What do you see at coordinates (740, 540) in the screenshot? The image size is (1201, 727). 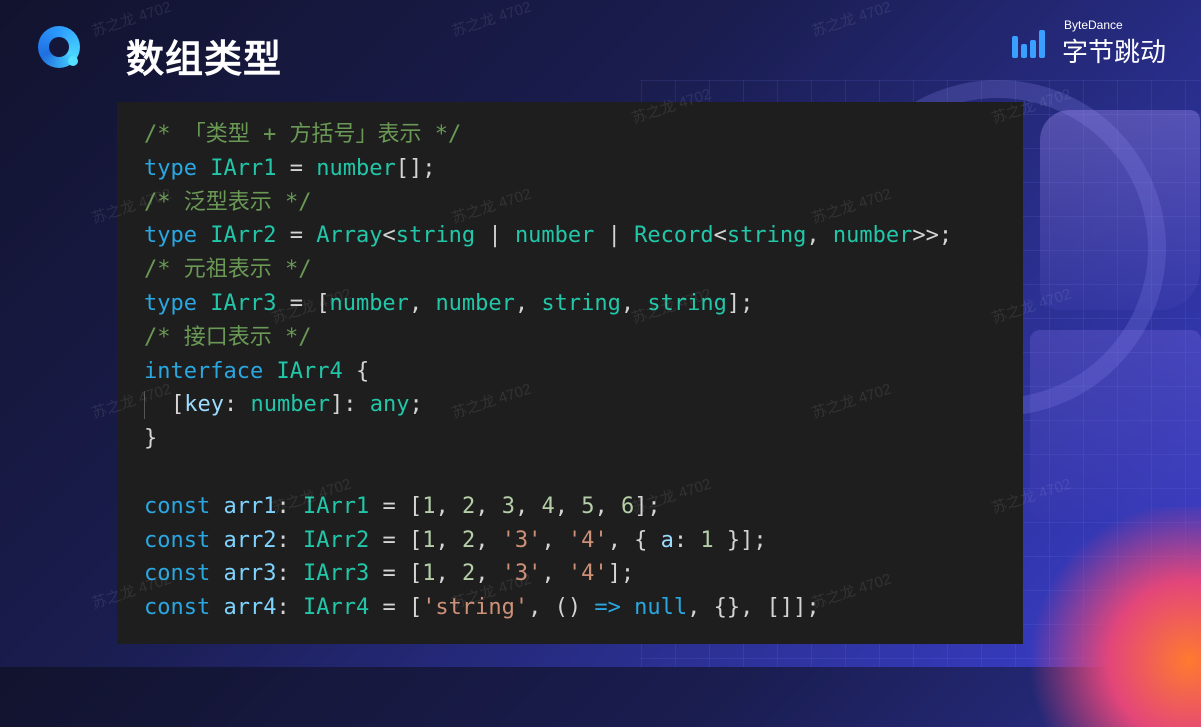 I see `code-token: }];` at bounding box center [740, 540].